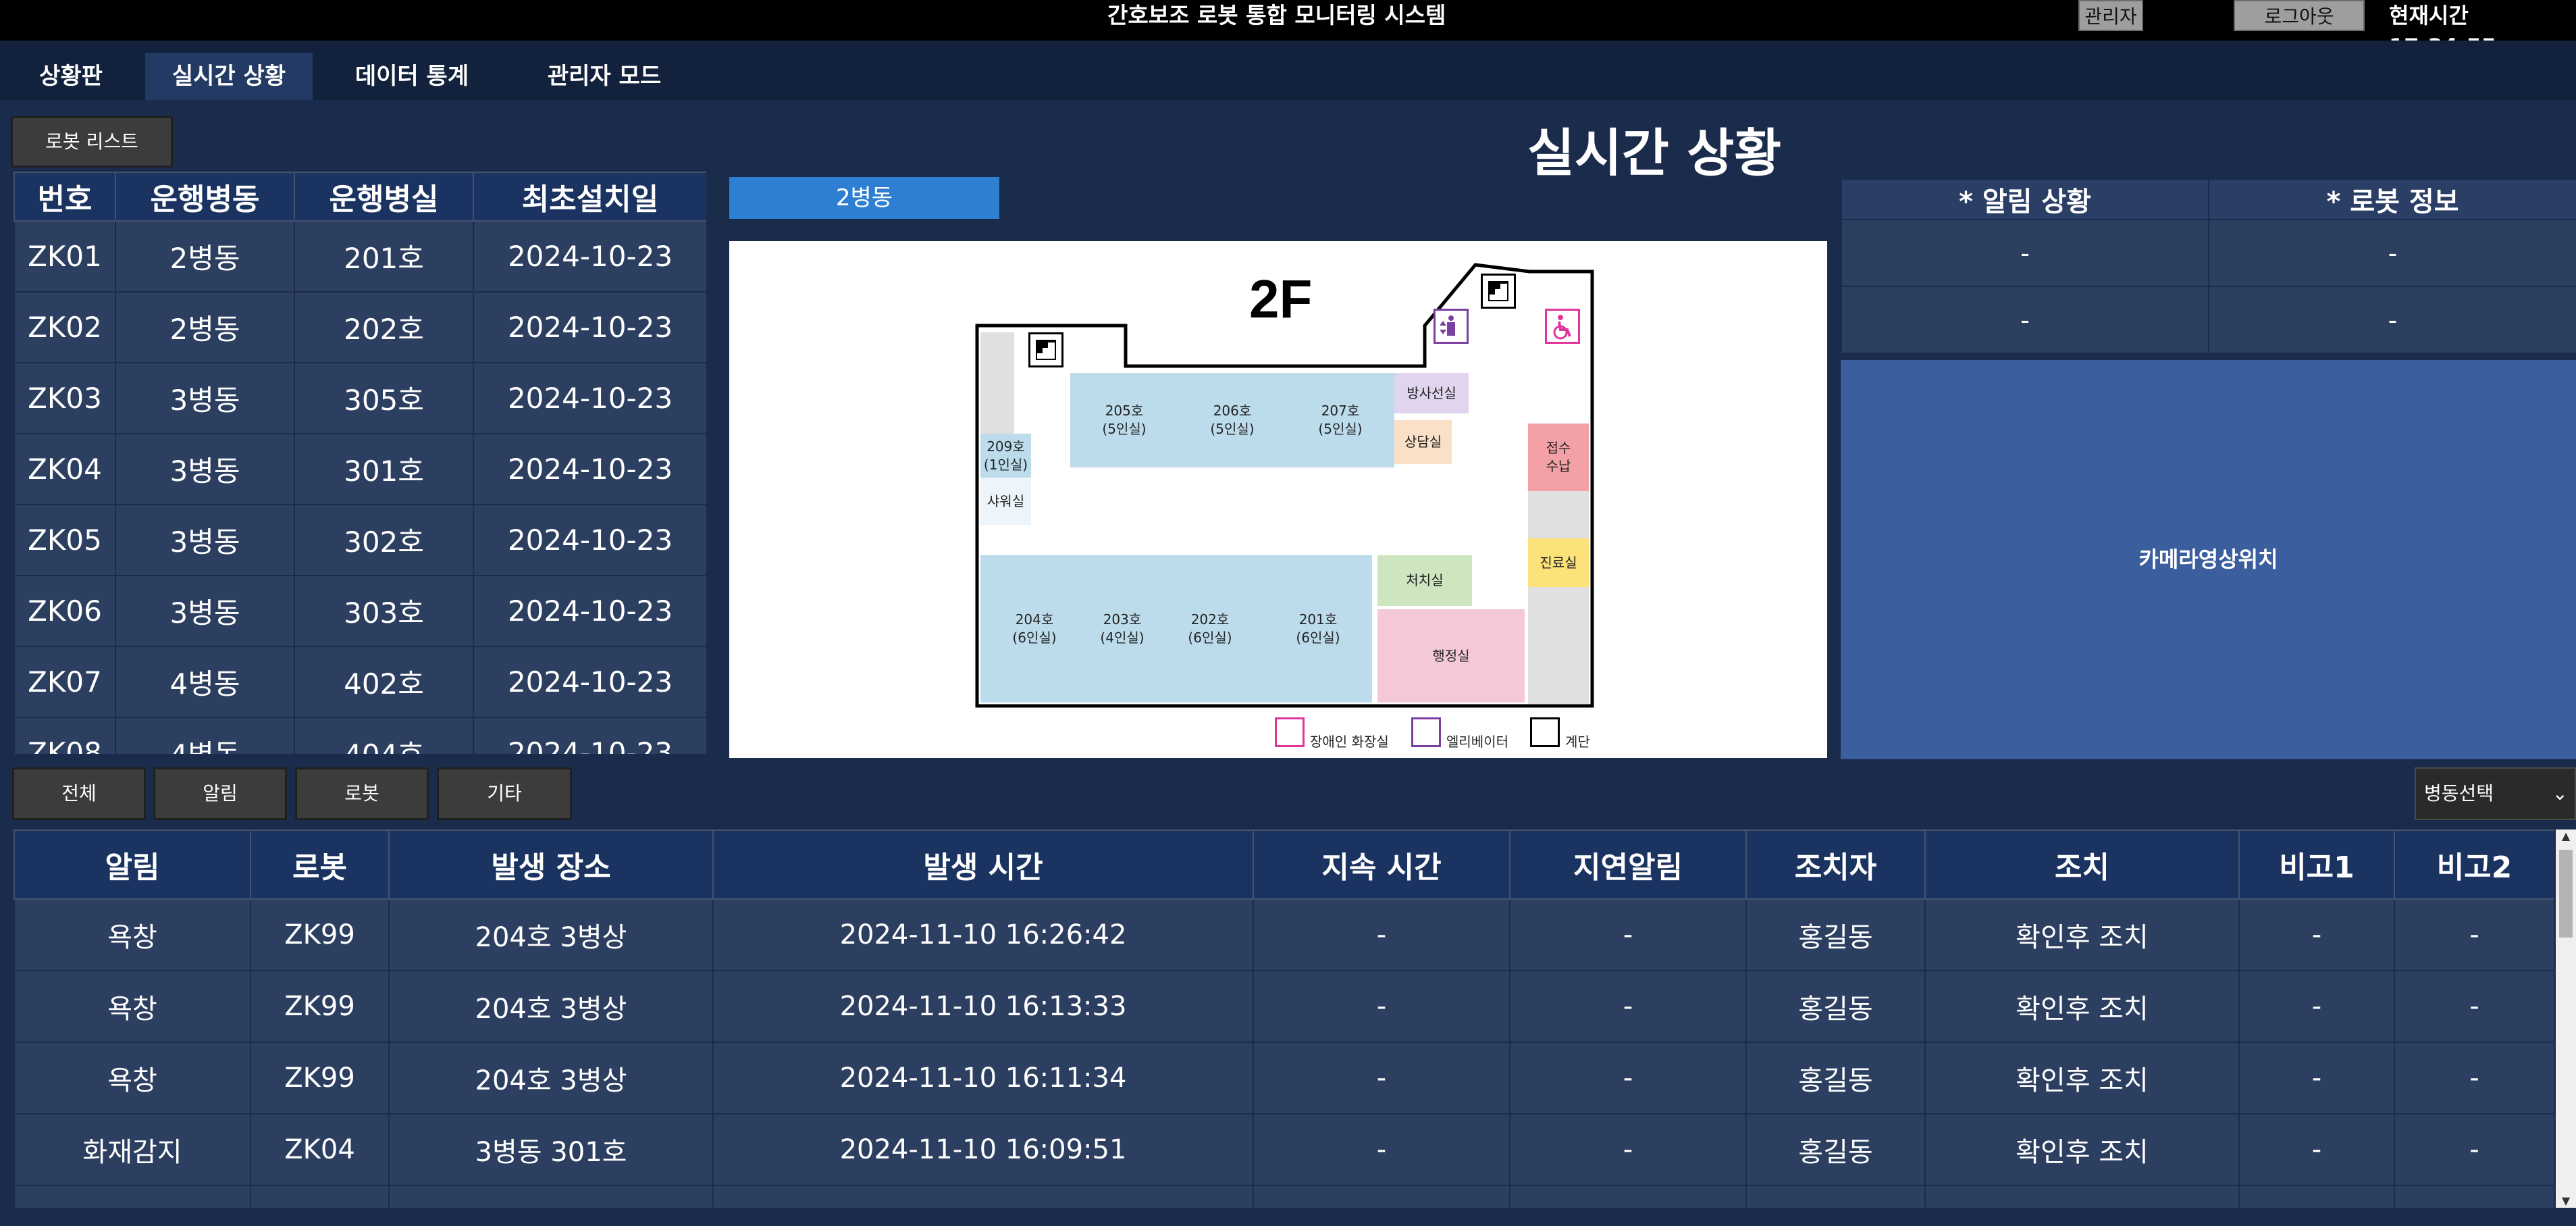 Image resolution: width=2576 pixels, height=1226 pixels. I want to click on room-202: 202호 (6인실), so click(1210, 629).